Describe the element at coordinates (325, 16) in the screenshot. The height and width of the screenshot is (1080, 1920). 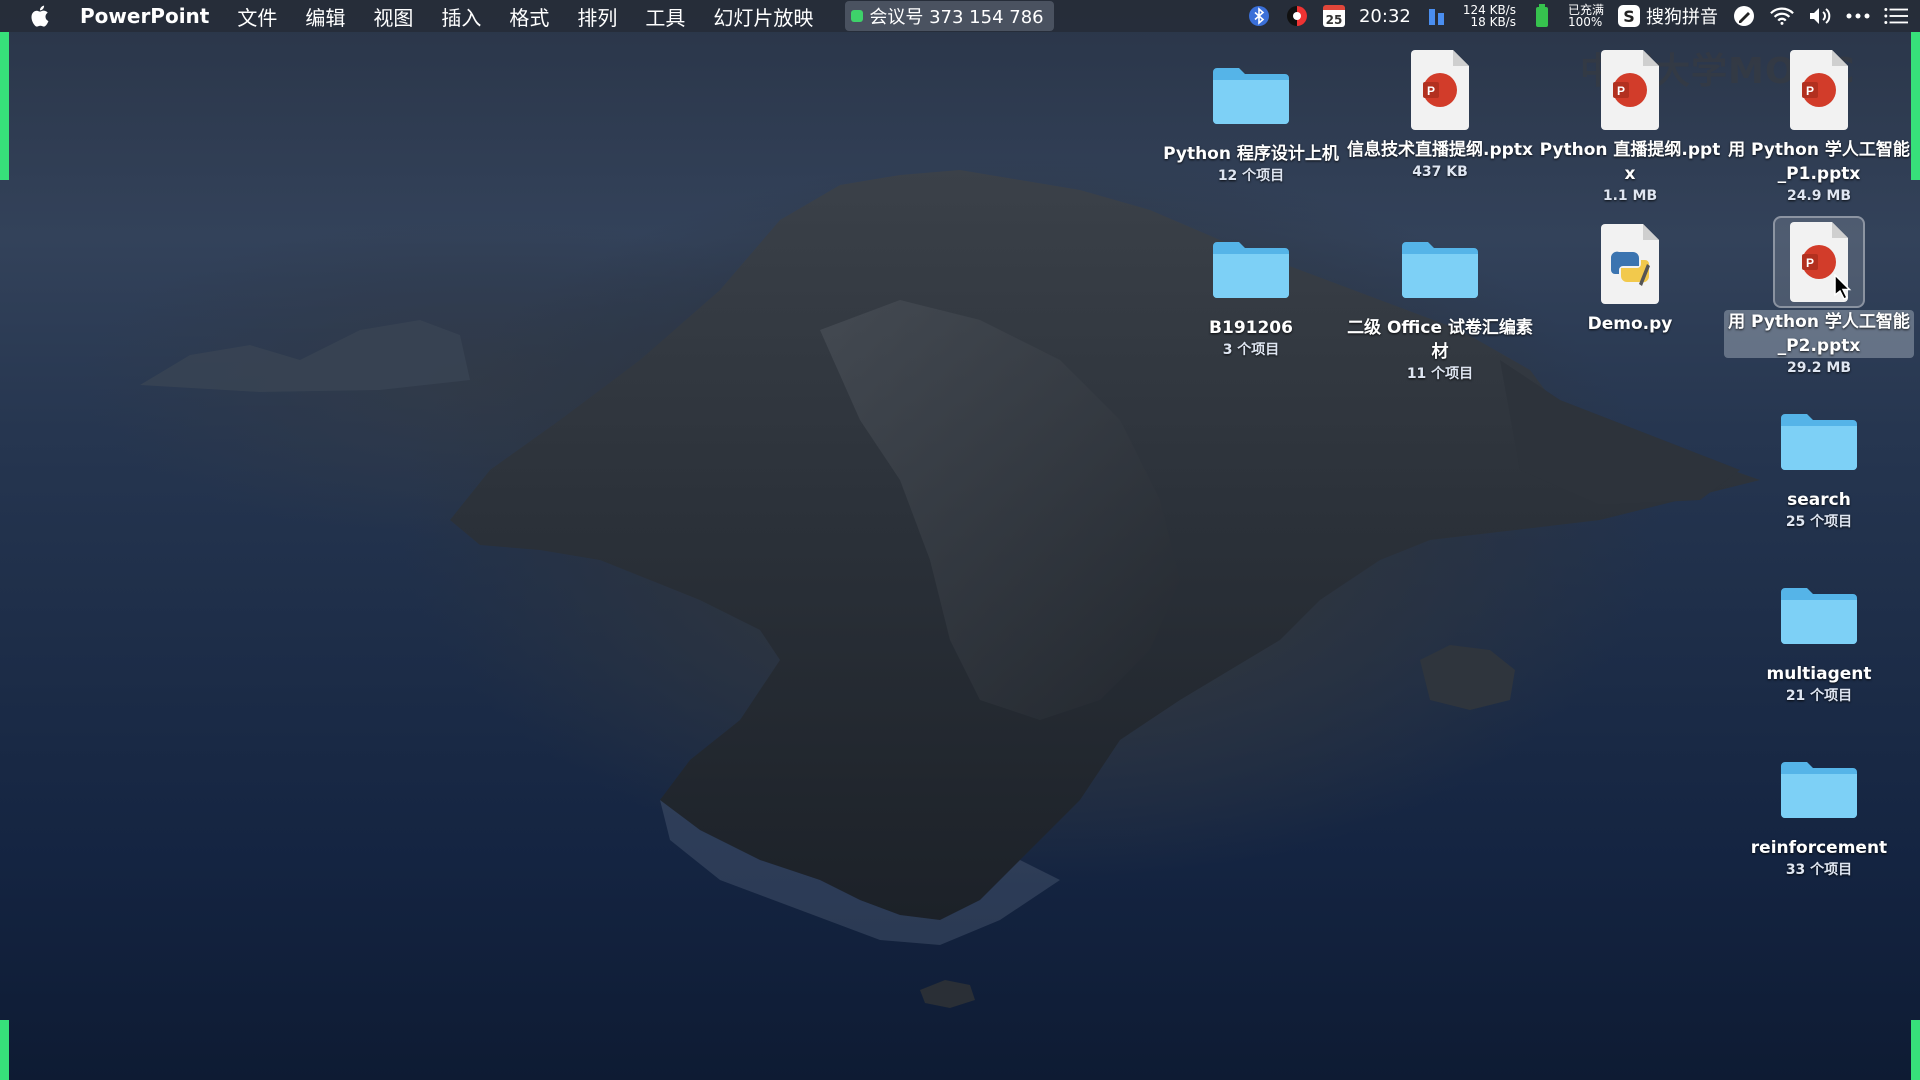
I see `menu-edit: 编辑` at that location.